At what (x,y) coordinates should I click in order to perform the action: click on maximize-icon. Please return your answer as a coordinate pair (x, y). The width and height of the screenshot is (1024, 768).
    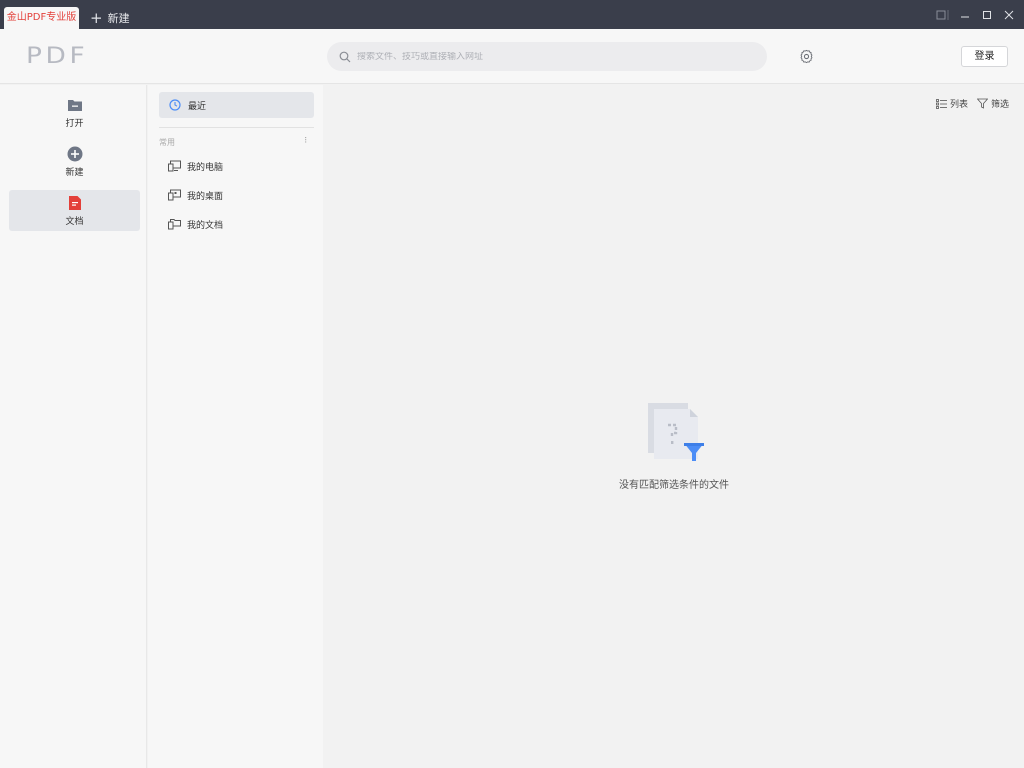
    Looking at the image, I should click on (987, 15).